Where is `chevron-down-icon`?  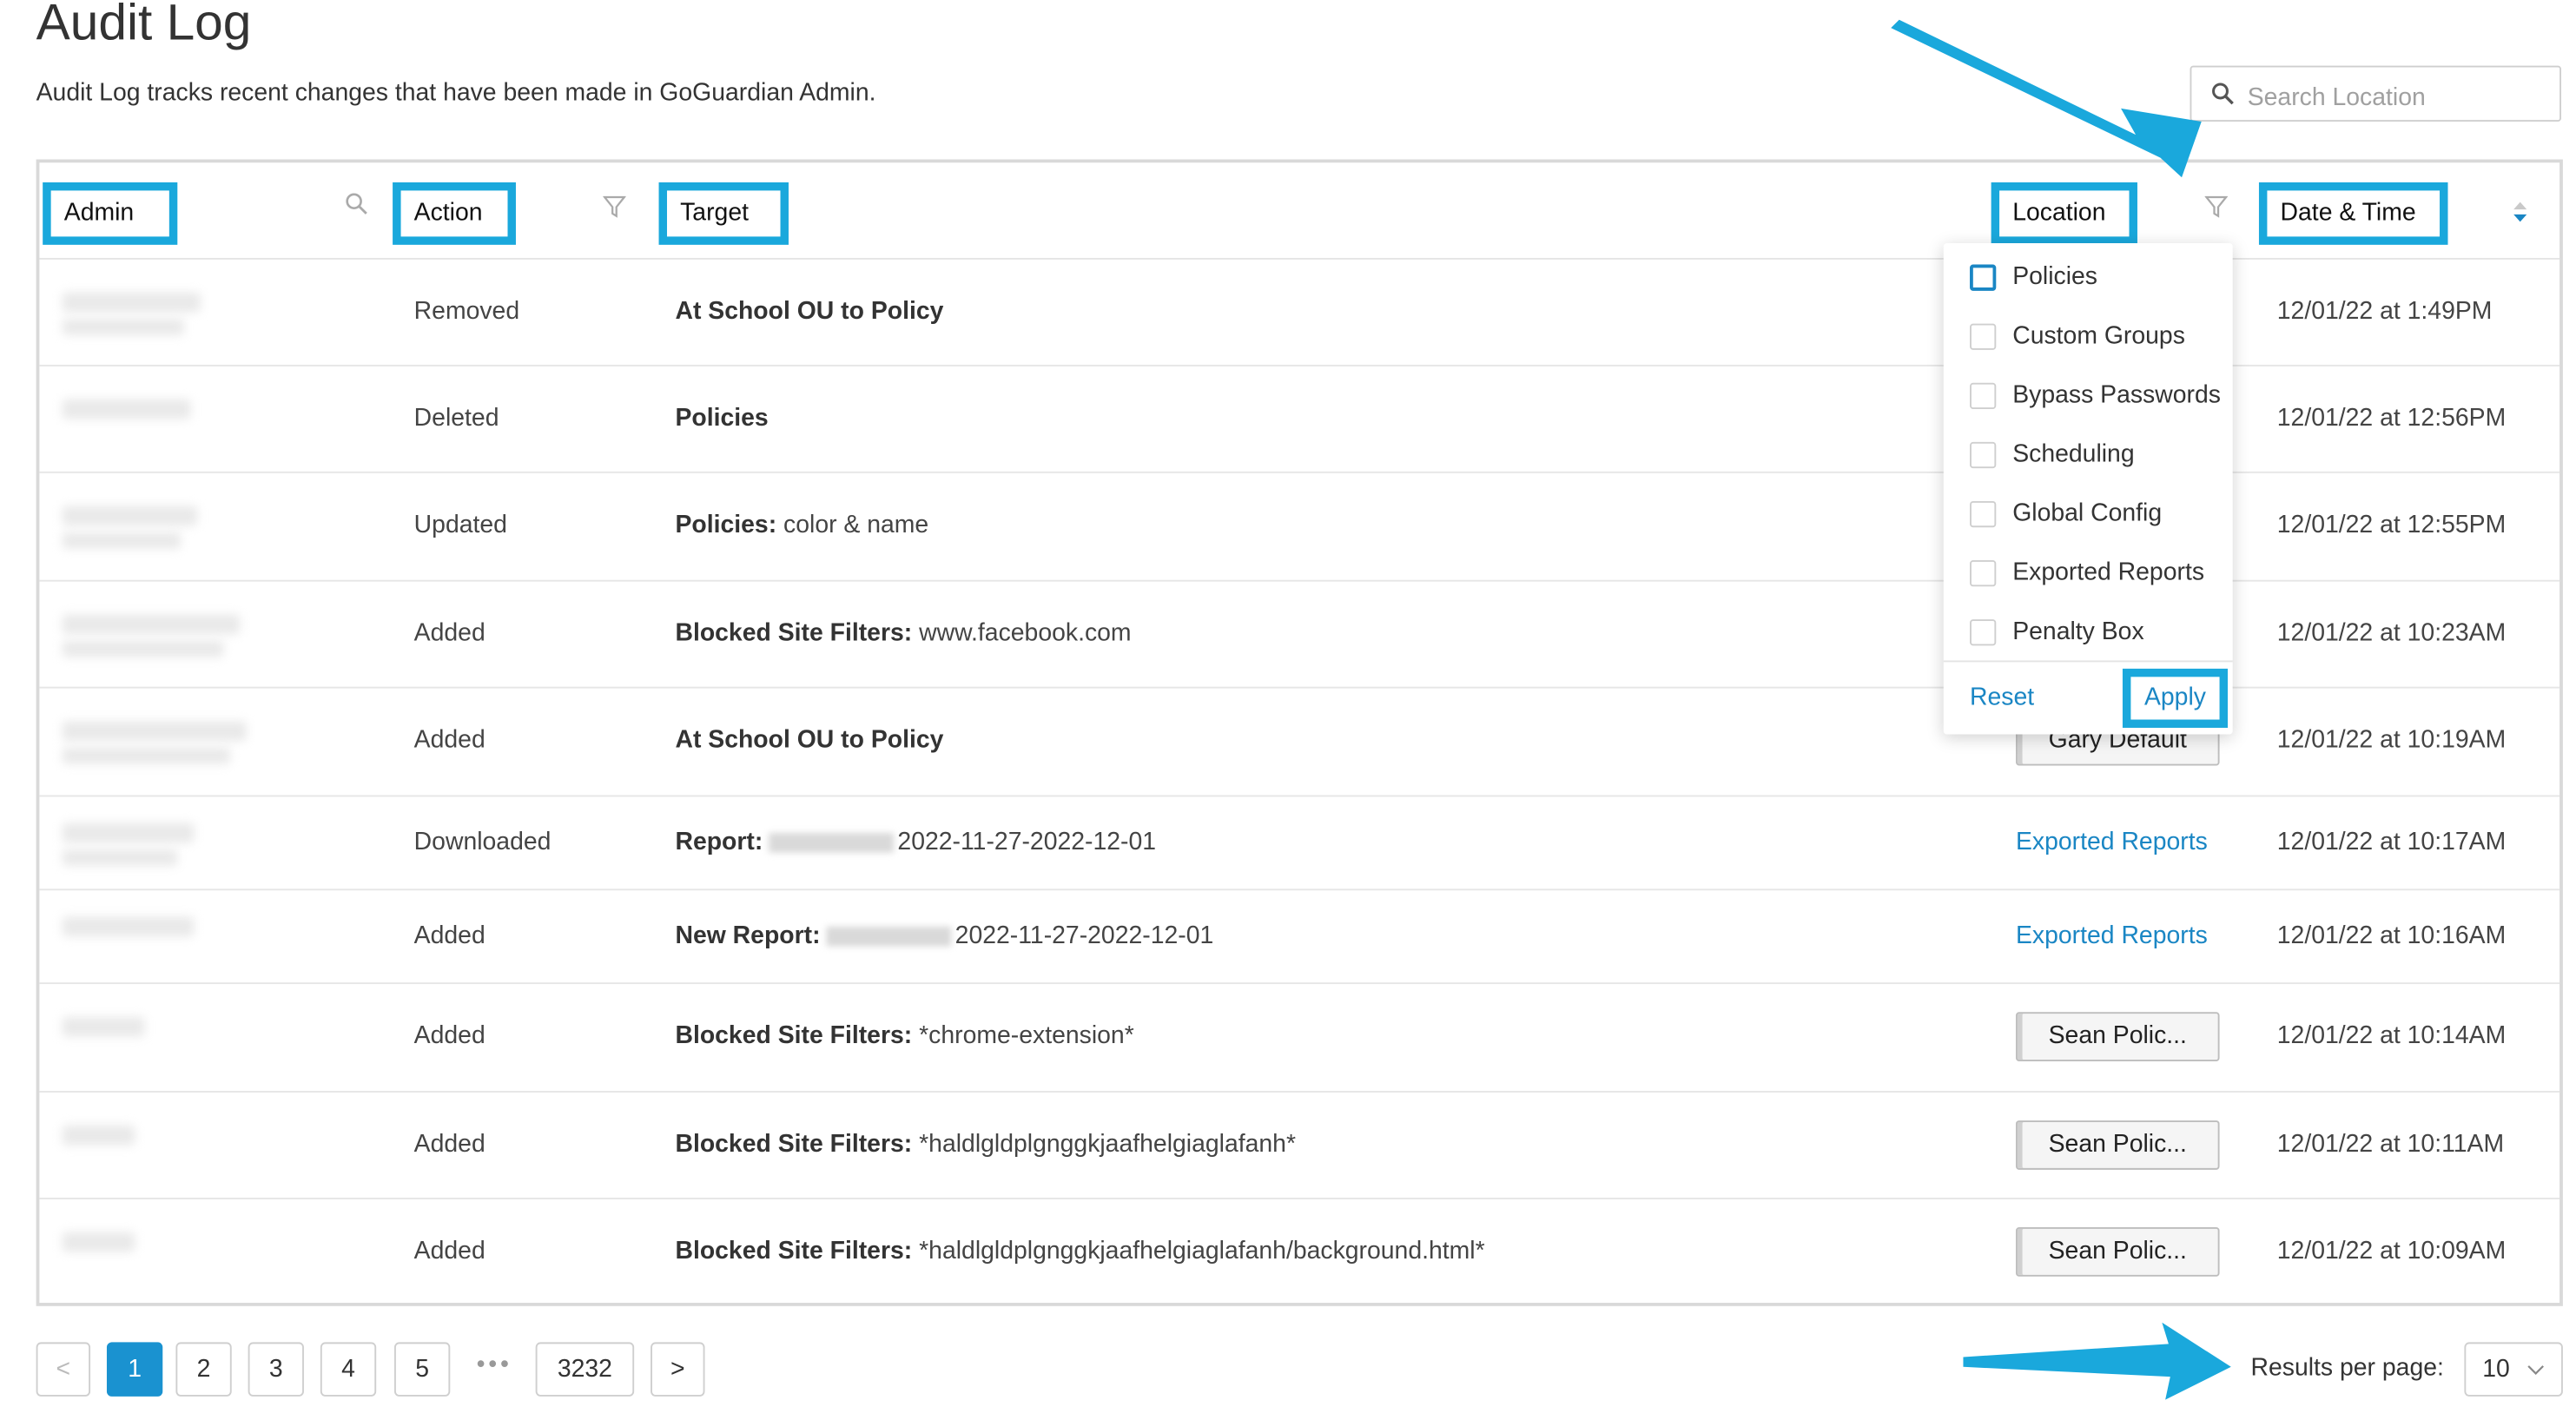
chevron-down-icon is located at coordinates (2535, 1370).